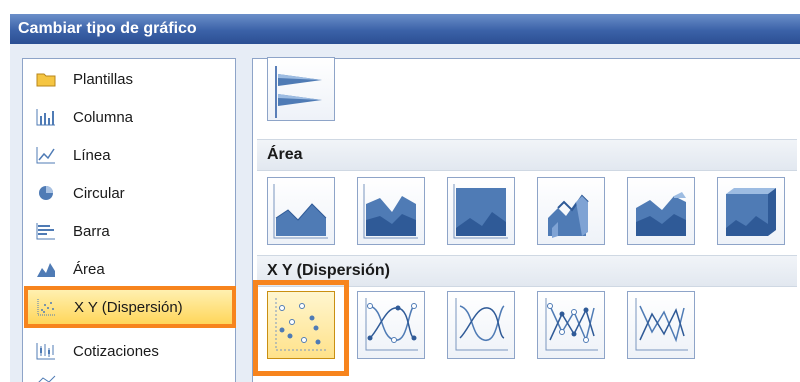 The width and height of the screenshot is (800, 382). What do you see at coordinates (130, 193) in the screenshot?
I see `category-pie: Circular` at bounding box center [130, 193].